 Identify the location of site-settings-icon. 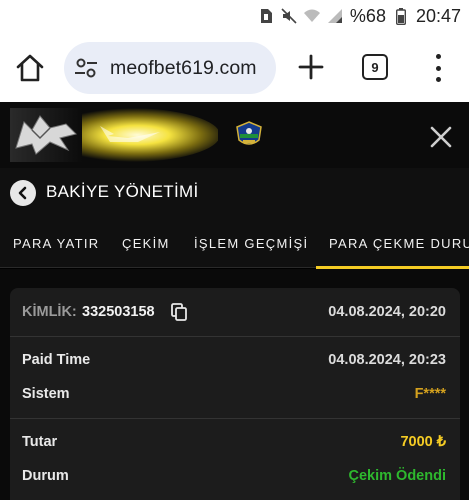
(86, 68).